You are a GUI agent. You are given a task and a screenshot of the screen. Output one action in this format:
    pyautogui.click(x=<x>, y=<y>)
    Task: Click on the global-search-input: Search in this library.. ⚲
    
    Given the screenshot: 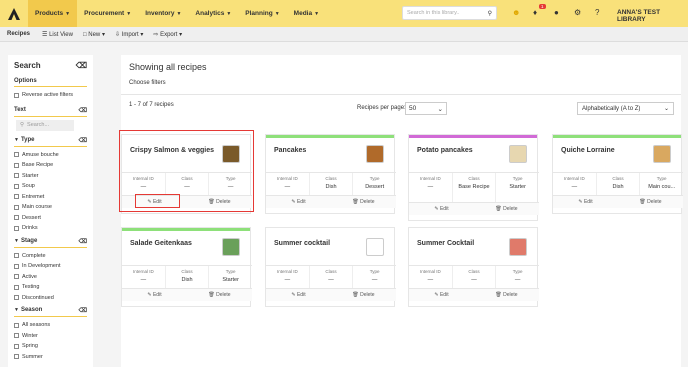 What is the action you would take?
    pyautogui.click(x=449, y=13)
    